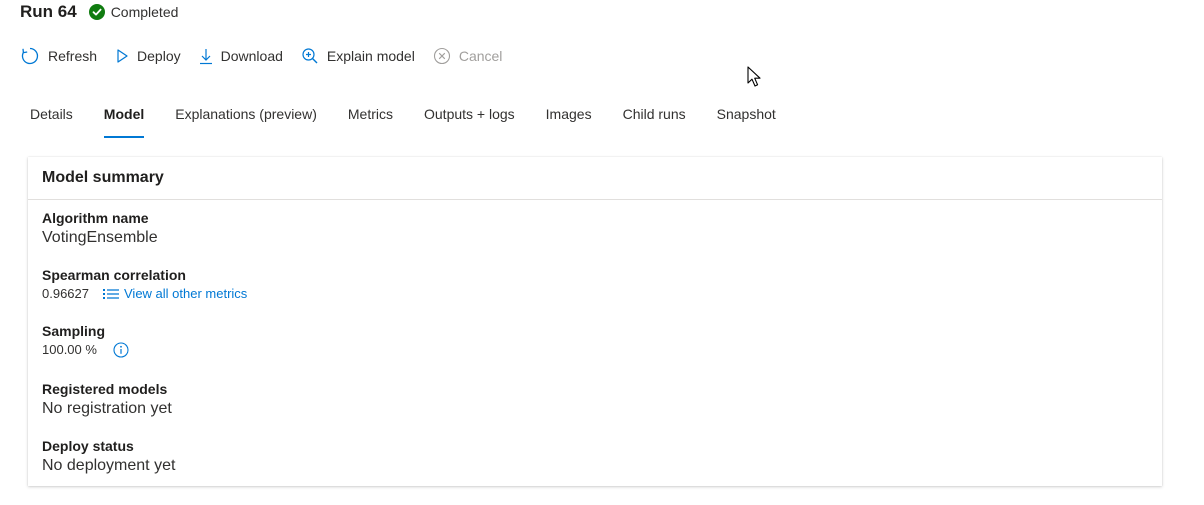 This screenshot has height=505, width=1204. I want to click on cancel-icon, so click(446, 56).